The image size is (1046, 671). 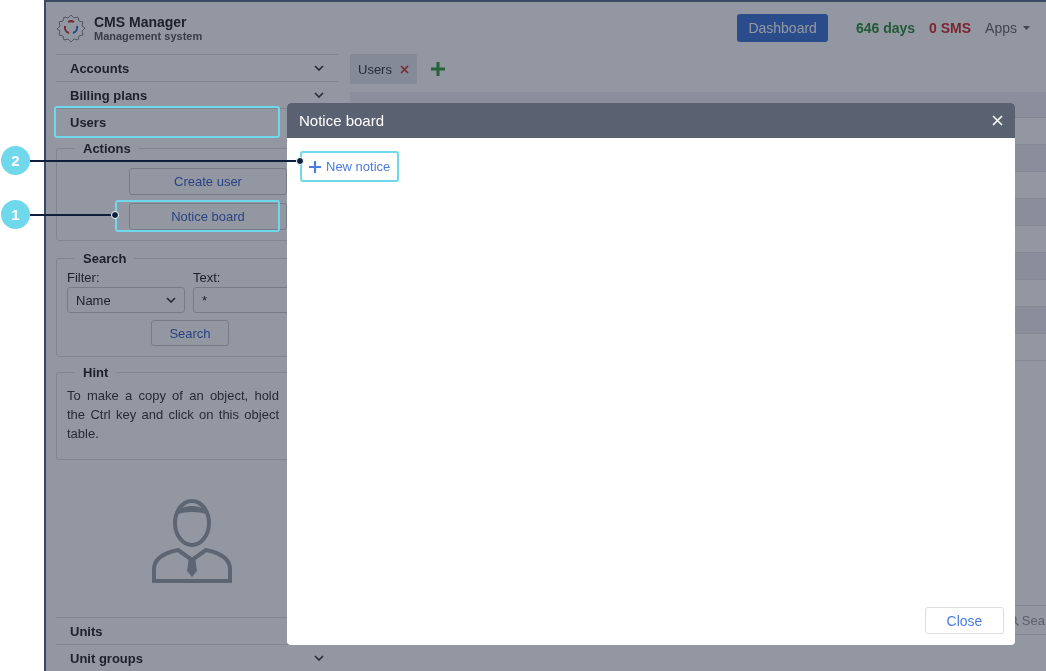 What do you see at coordinates (96, 372) in the screenshot?
I see `hint-legend: Hint` at bounding box center [96, 372].